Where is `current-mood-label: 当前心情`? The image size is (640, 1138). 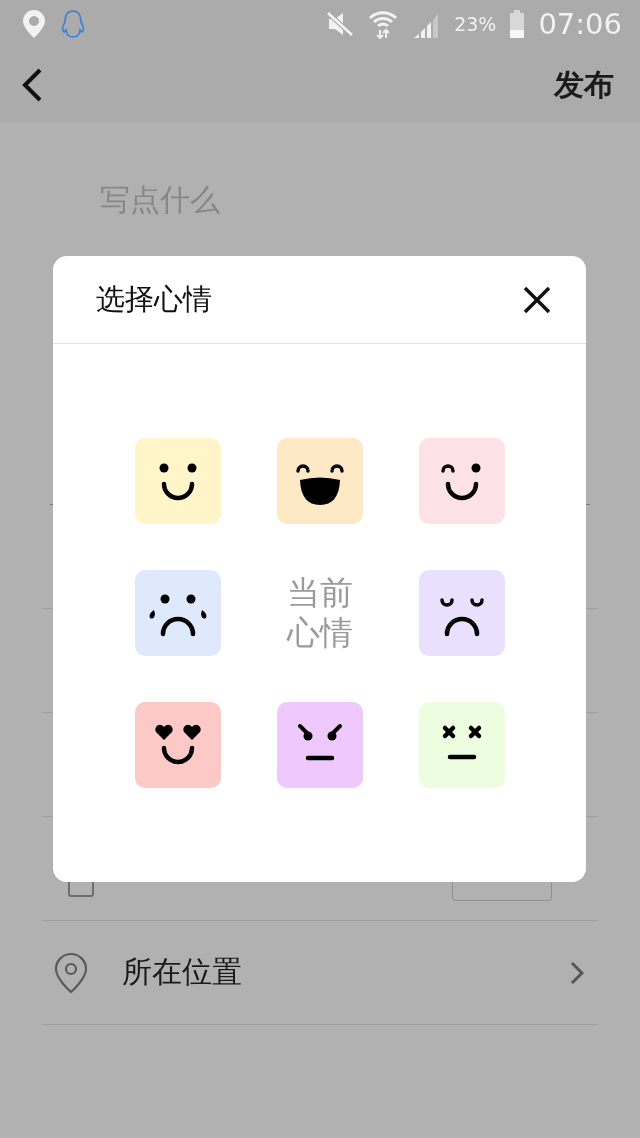 current-mood-label: 当前心情 is located at coordinates (319, 613).